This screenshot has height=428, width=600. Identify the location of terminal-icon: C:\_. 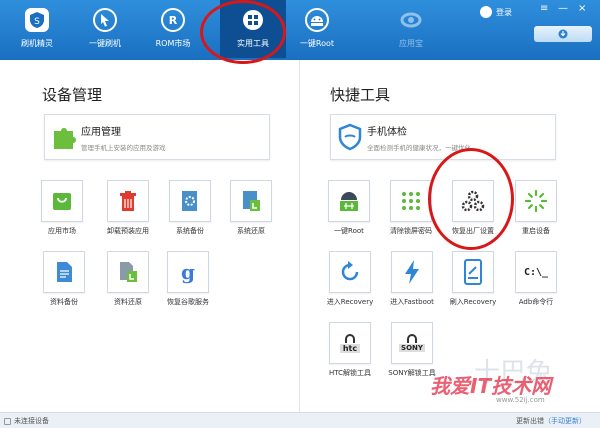
(536, 272).